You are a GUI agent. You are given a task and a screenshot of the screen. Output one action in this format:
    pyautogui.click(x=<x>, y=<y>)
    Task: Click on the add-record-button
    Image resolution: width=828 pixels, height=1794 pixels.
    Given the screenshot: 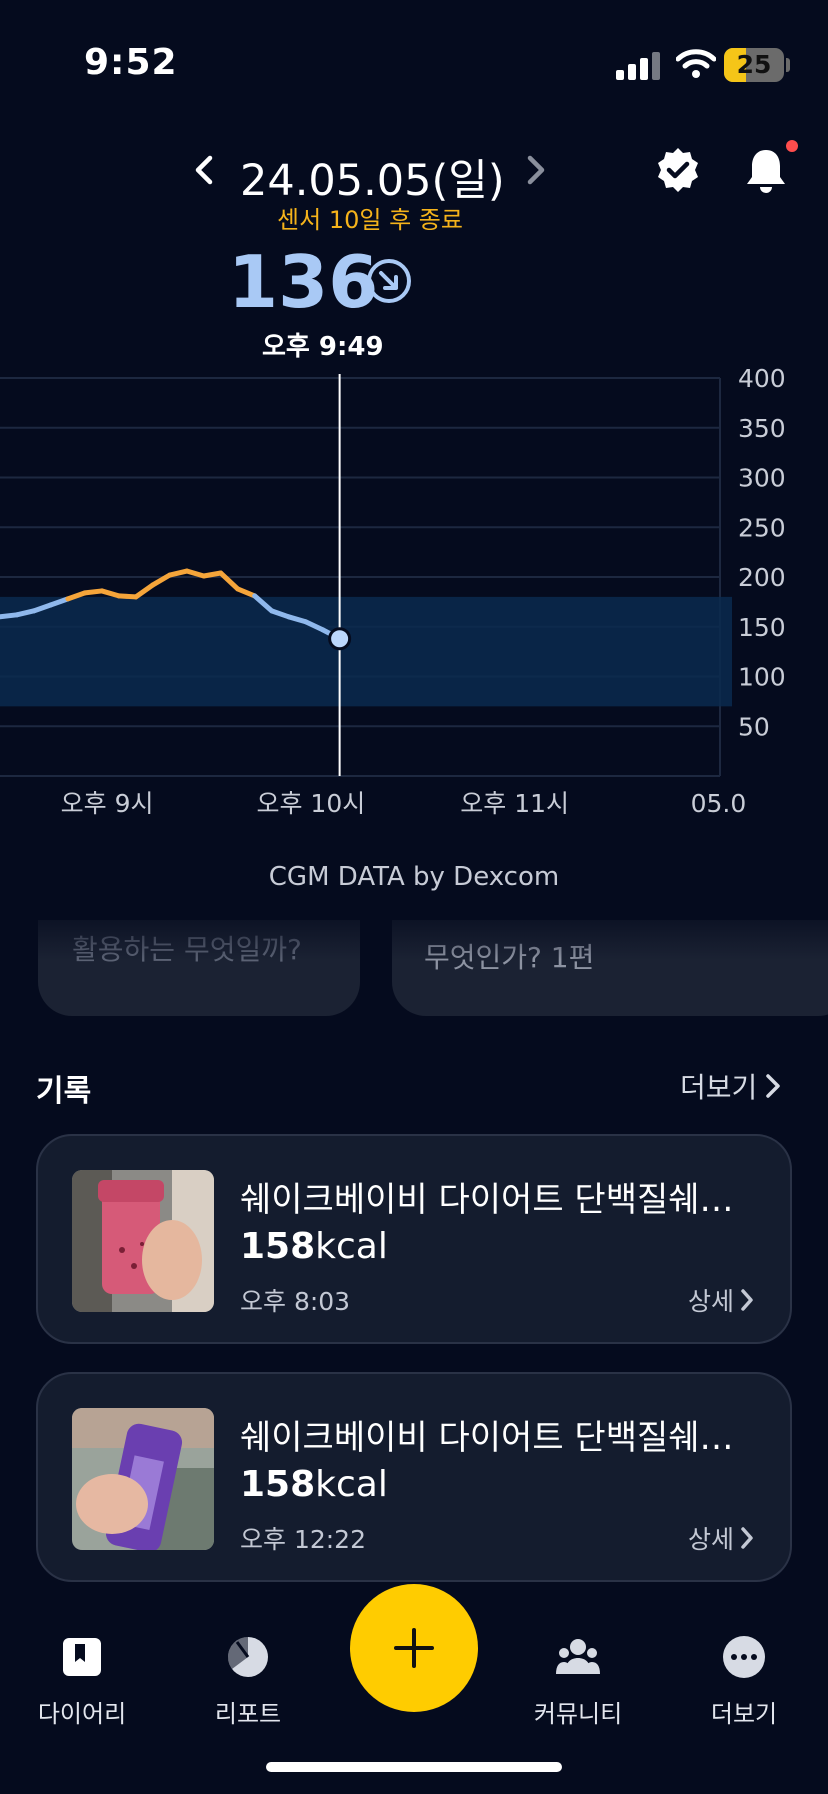 What is the action you would take?
    pyautogui.click(x=414, y=1648)
    